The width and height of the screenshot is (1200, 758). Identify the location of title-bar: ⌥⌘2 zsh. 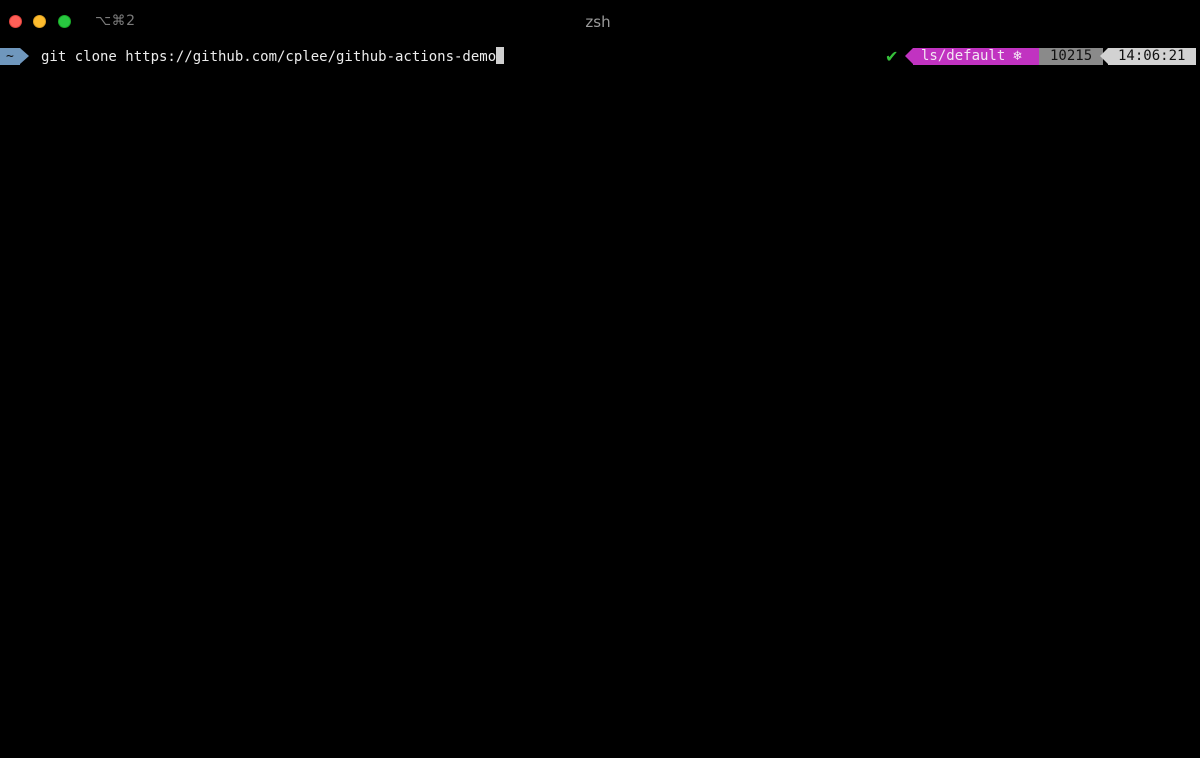
(600, 21).